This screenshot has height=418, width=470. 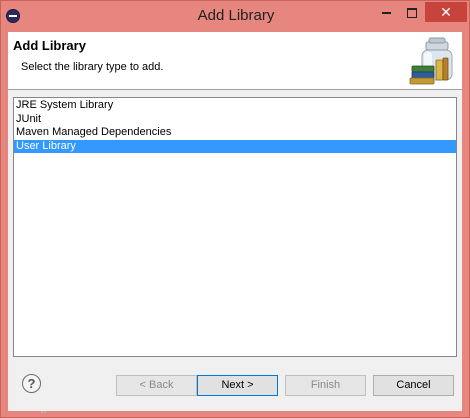 What do you see at coordinates (237, 385) in the screenshot?
I see `next-button: Next >` at bounding box center [237, 385].